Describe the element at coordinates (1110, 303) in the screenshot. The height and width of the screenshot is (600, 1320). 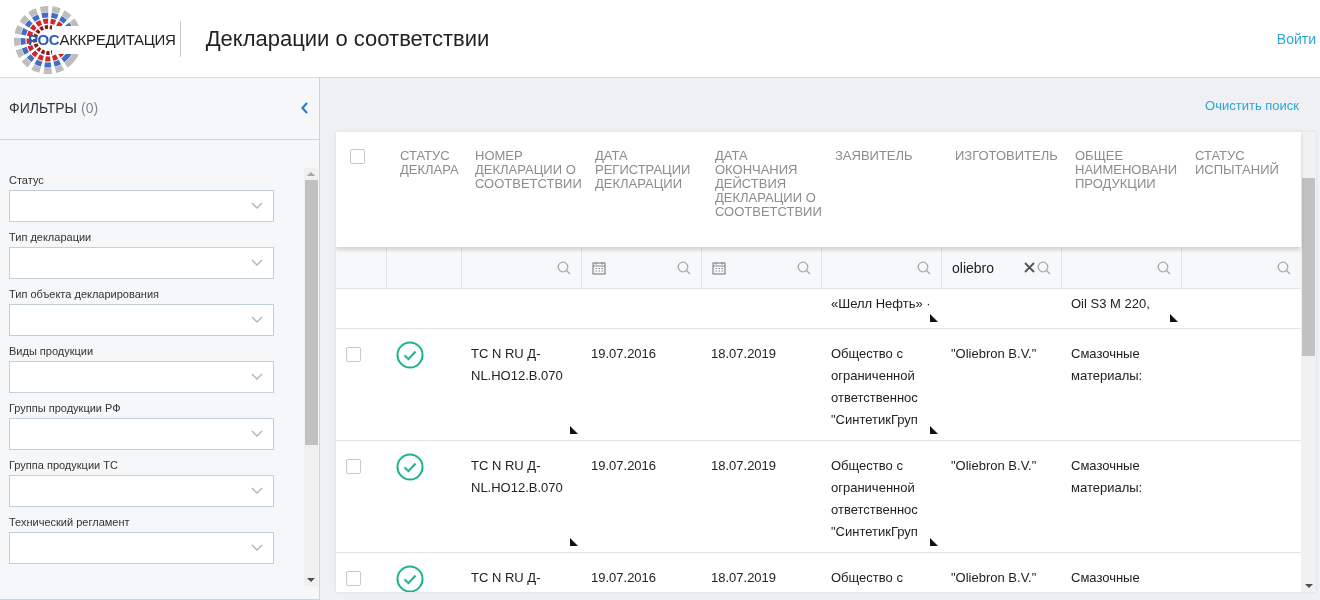
I see `table-cell: Oil S3 M 220,` at that location.